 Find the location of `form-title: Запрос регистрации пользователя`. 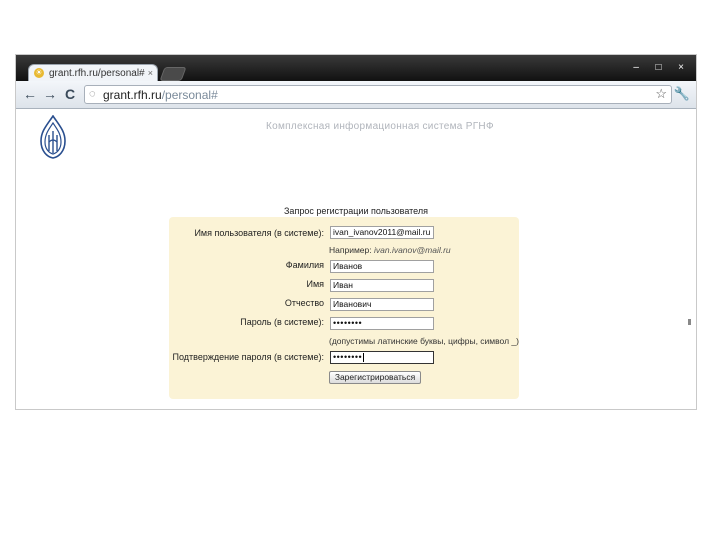

form-title: Запрос регистрации пользователя is located at coordinates (356, 211).